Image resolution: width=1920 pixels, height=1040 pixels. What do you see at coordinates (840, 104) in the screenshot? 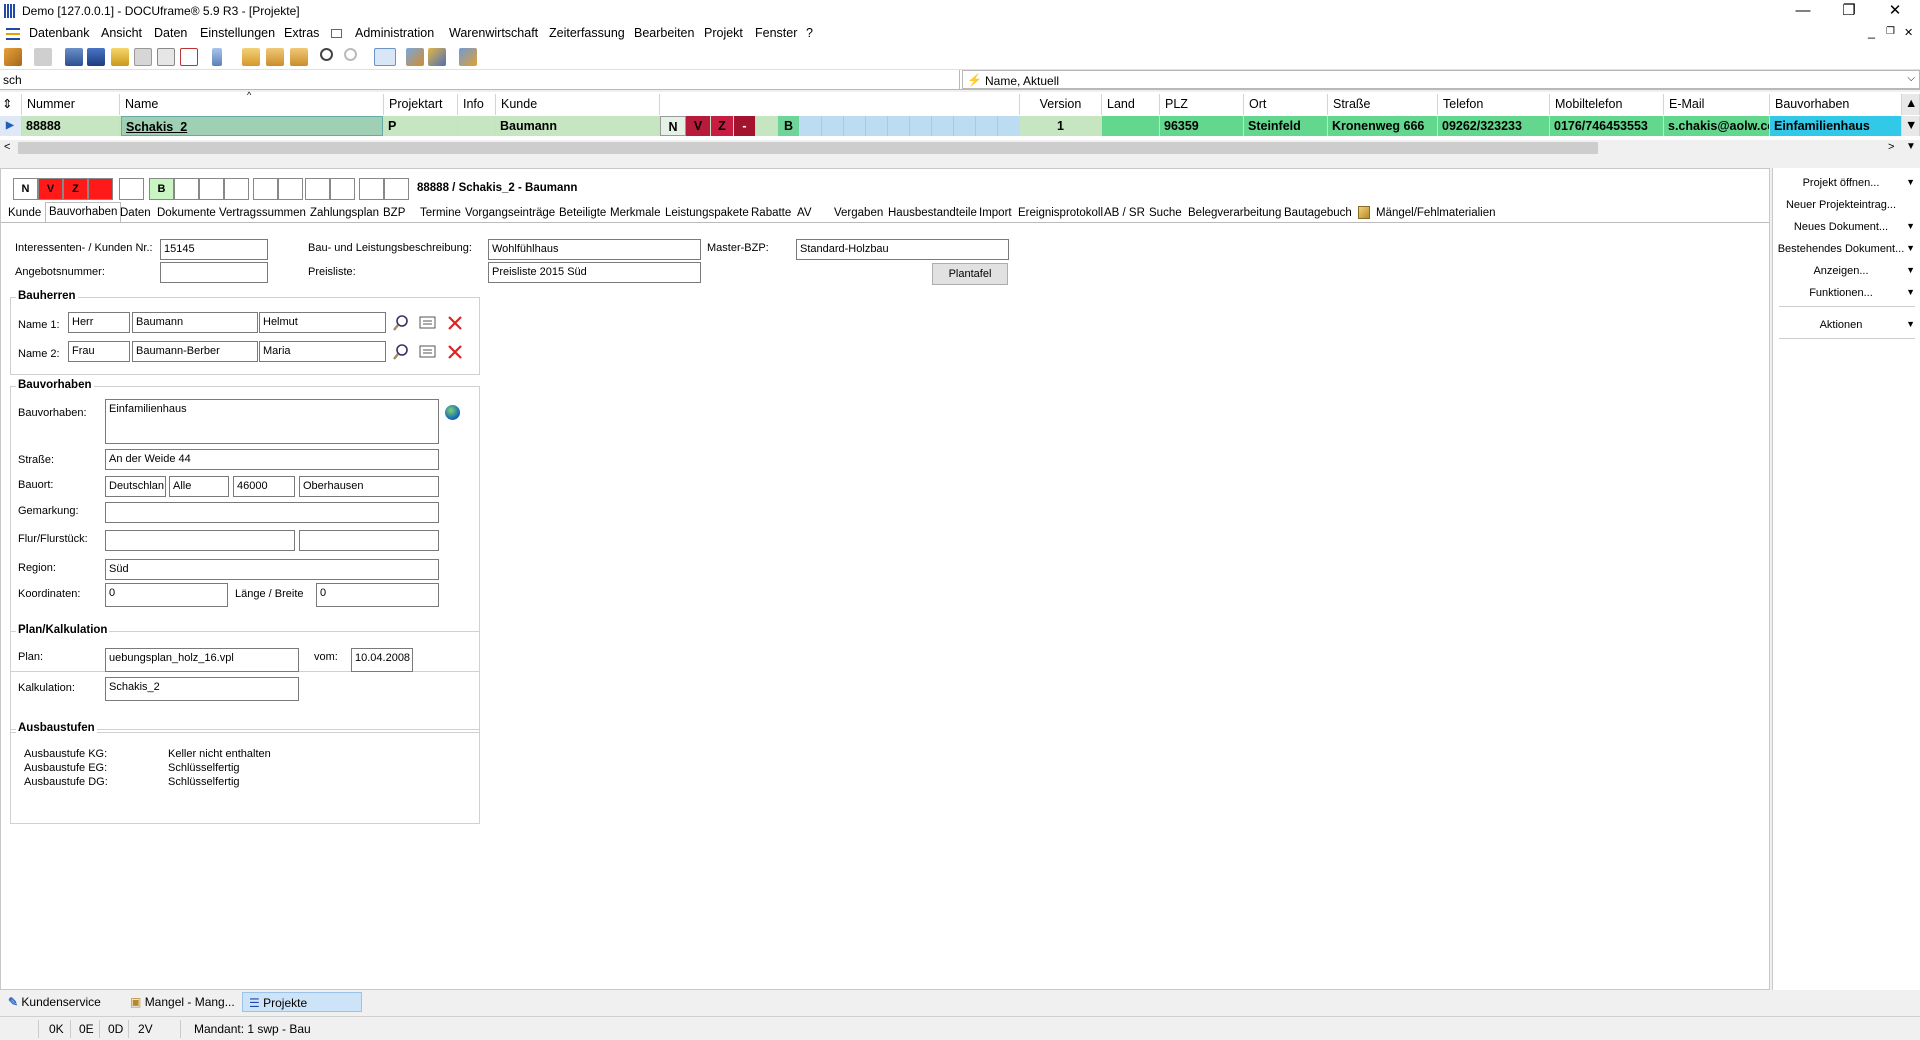
I see `column-header-flags` at bounding box center [840, 104].